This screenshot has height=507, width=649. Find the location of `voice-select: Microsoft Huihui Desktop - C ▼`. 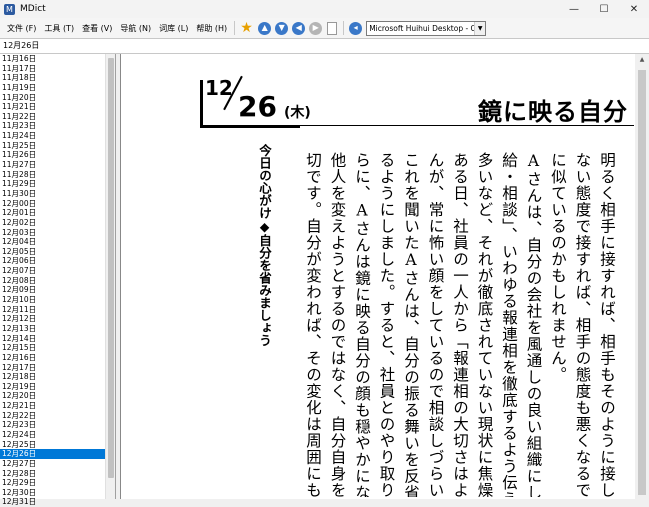

voice-select: Microsoft Huihui Desktop - C ▼ is located at coordinates (426, 28).